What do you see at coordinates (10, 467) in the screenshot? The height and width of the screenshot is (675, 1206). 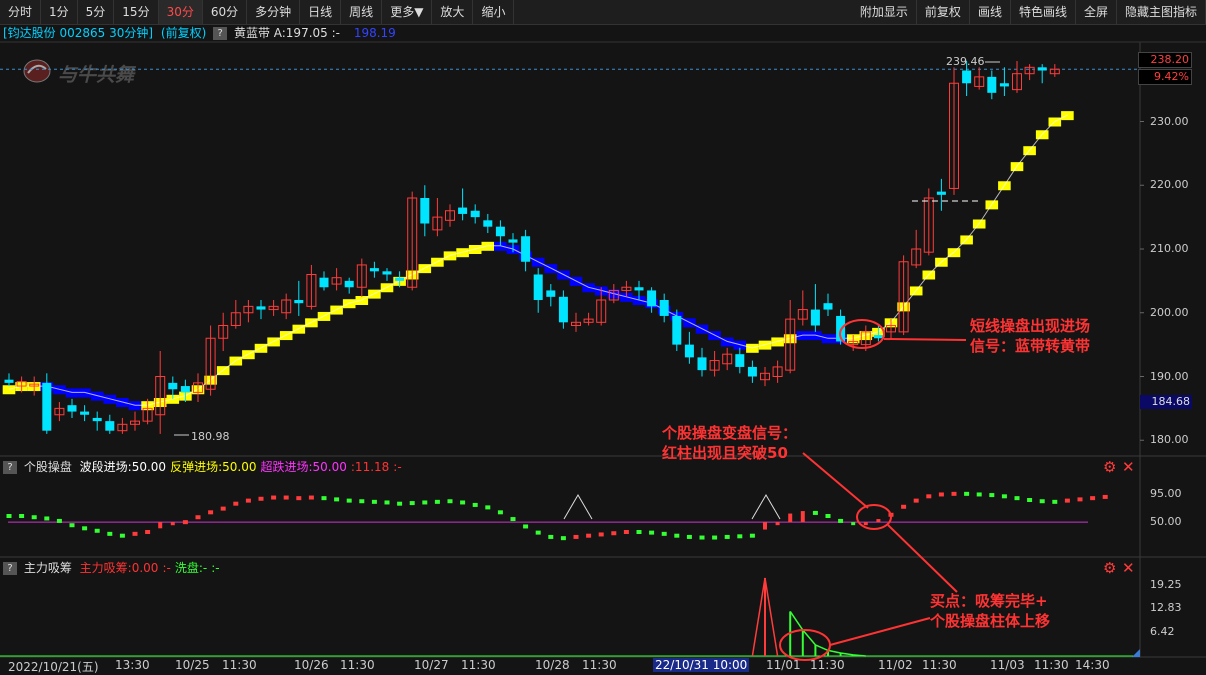 I see `sub1-help-button: ?` at bounding box center [10, 467].